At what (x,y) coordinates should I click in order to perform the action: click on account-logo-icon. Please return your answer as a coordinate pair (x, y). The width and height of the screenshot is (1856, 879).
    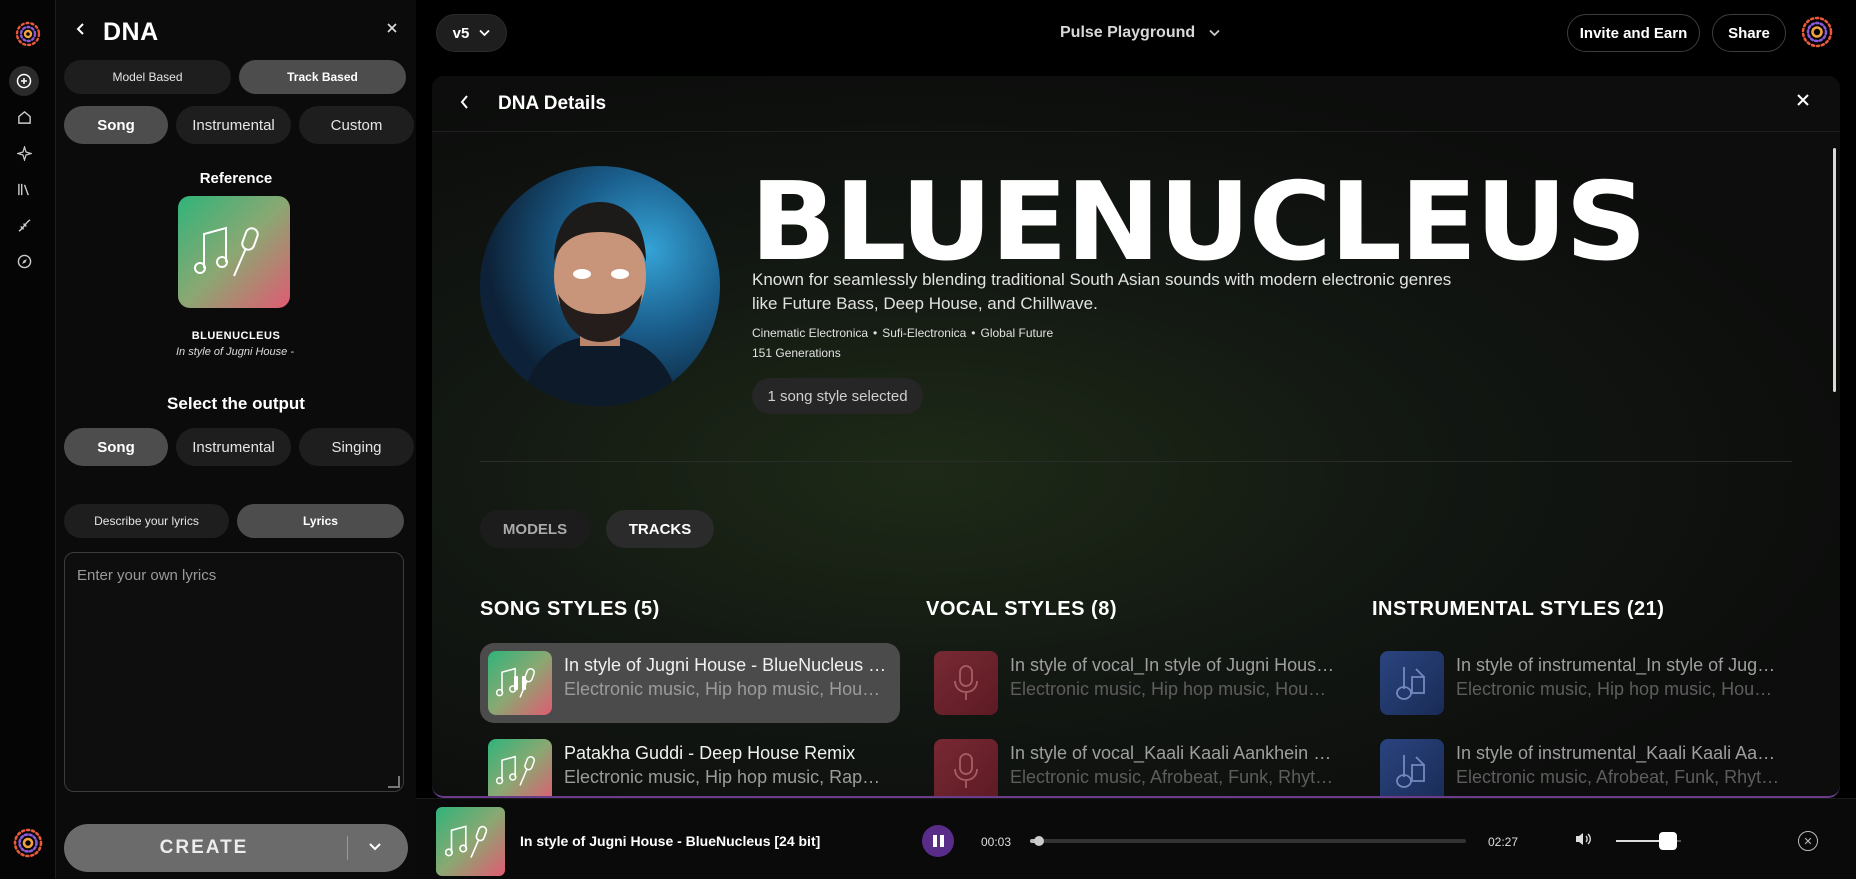
    Looking at the image, I should click on (28, 843).